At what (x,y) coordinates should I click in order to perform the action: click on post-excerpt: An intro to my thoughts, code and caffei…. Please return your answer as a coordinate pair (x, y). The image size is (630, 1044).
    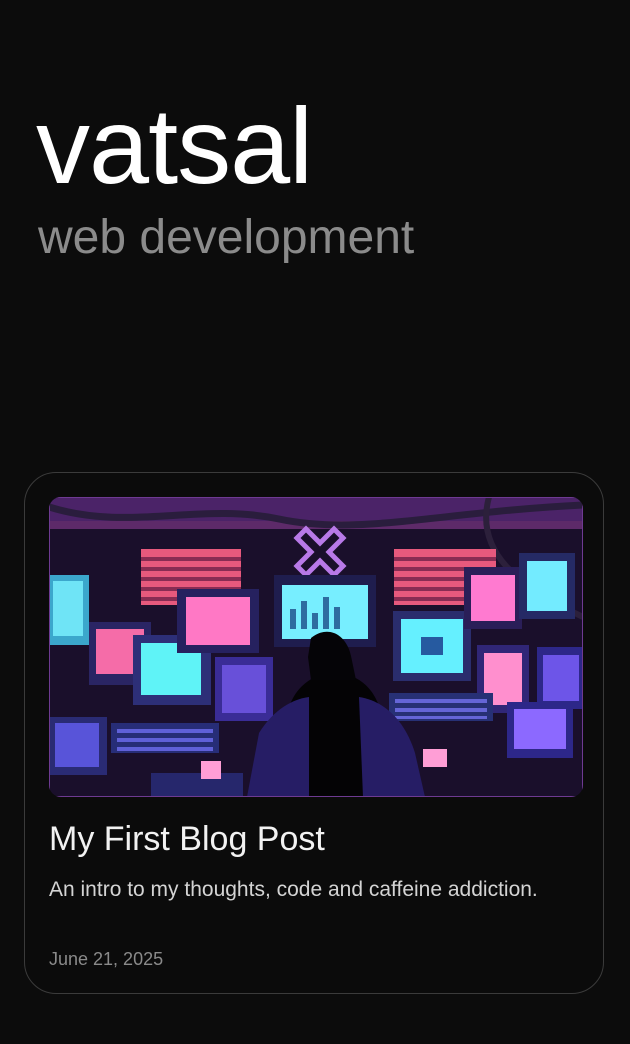
    Looking at the image, I should click on (293, 889).